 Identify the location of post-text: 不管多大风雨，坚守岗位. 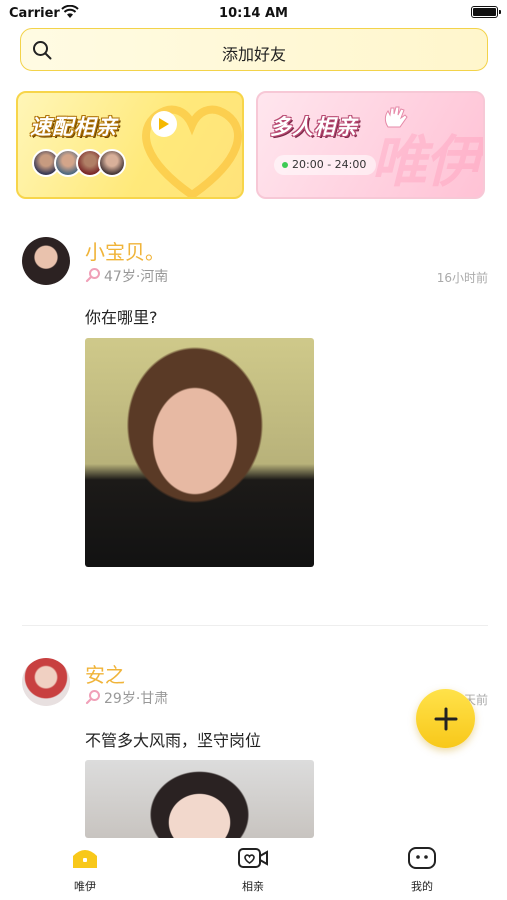
(173, 740).